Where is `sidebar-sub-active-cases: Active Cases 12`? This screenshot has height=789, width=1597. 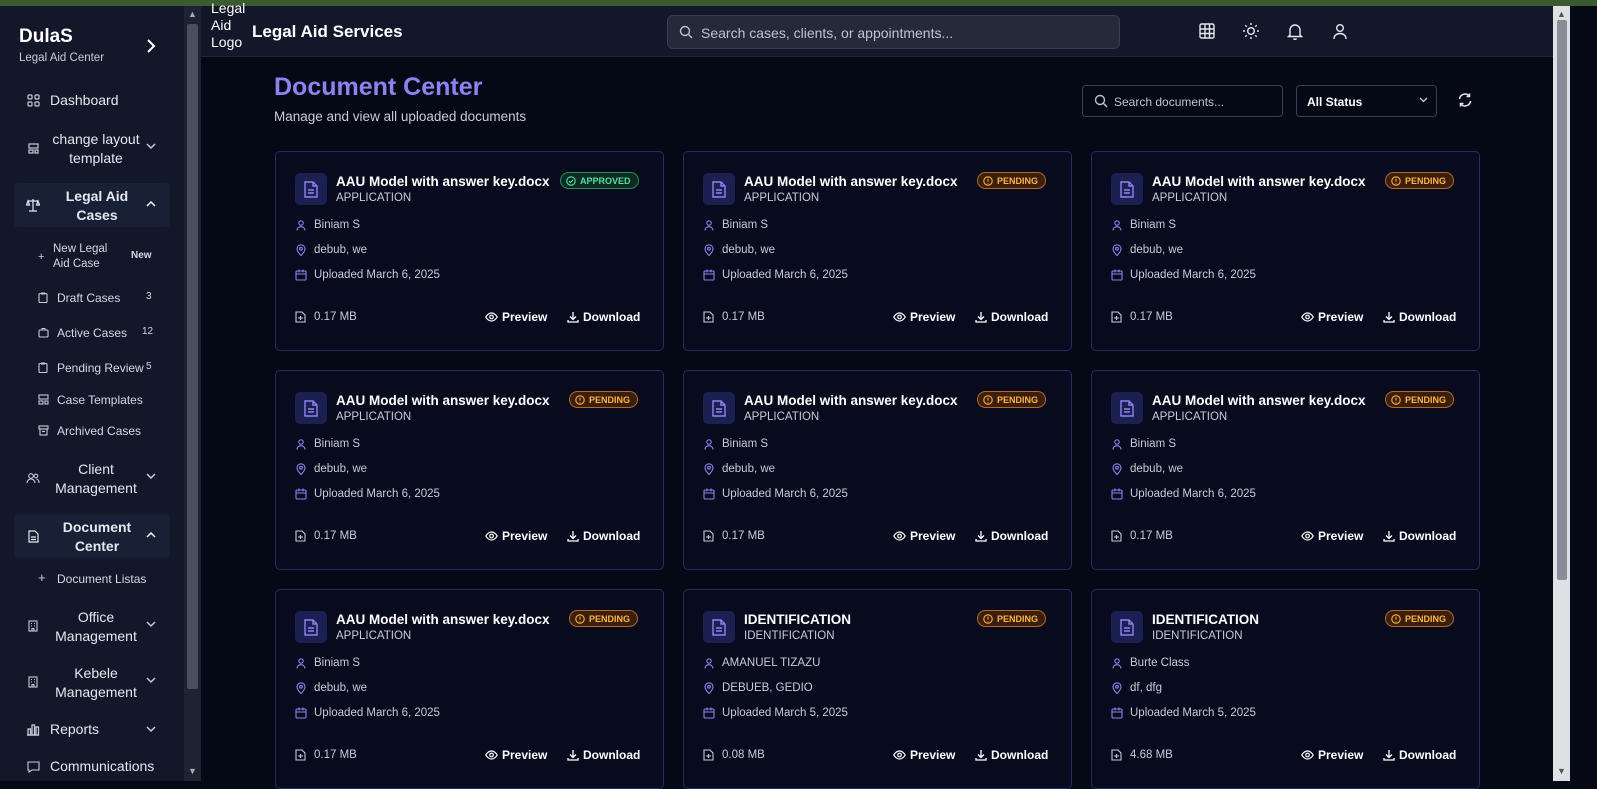
sidebar-sub-active-cases: Active Cases 12 is located at coordinates (97, 333).